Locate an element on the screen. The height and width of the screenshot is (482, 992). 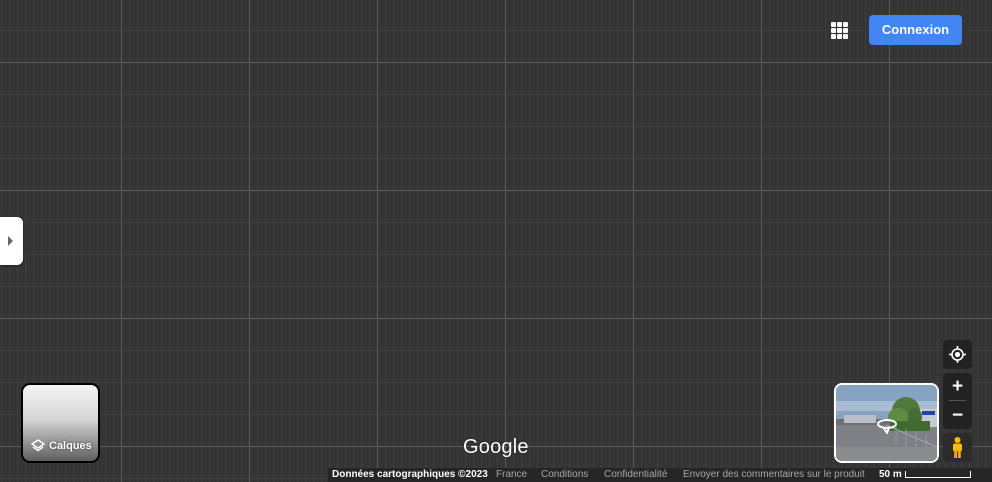
side-panel-toggle is located at coordinates (11, 241).